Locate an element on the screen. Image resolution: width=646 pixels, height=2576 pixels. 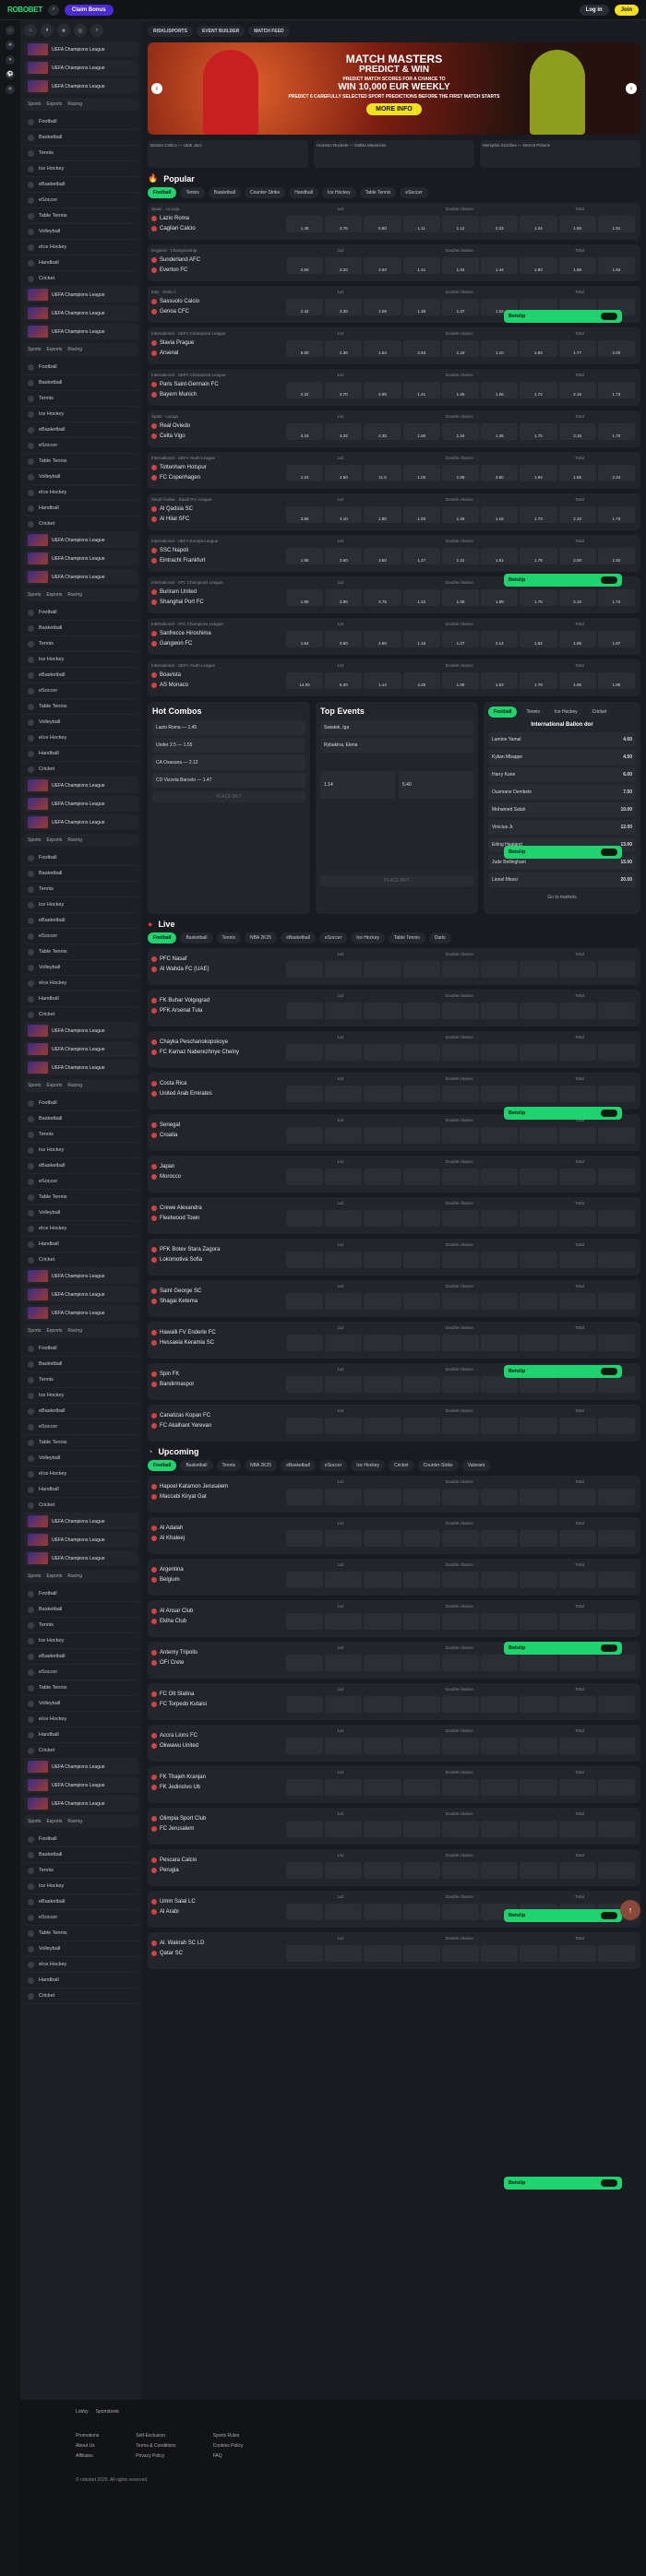
odds-button: 2.60 is located at coordinates (305, 265).